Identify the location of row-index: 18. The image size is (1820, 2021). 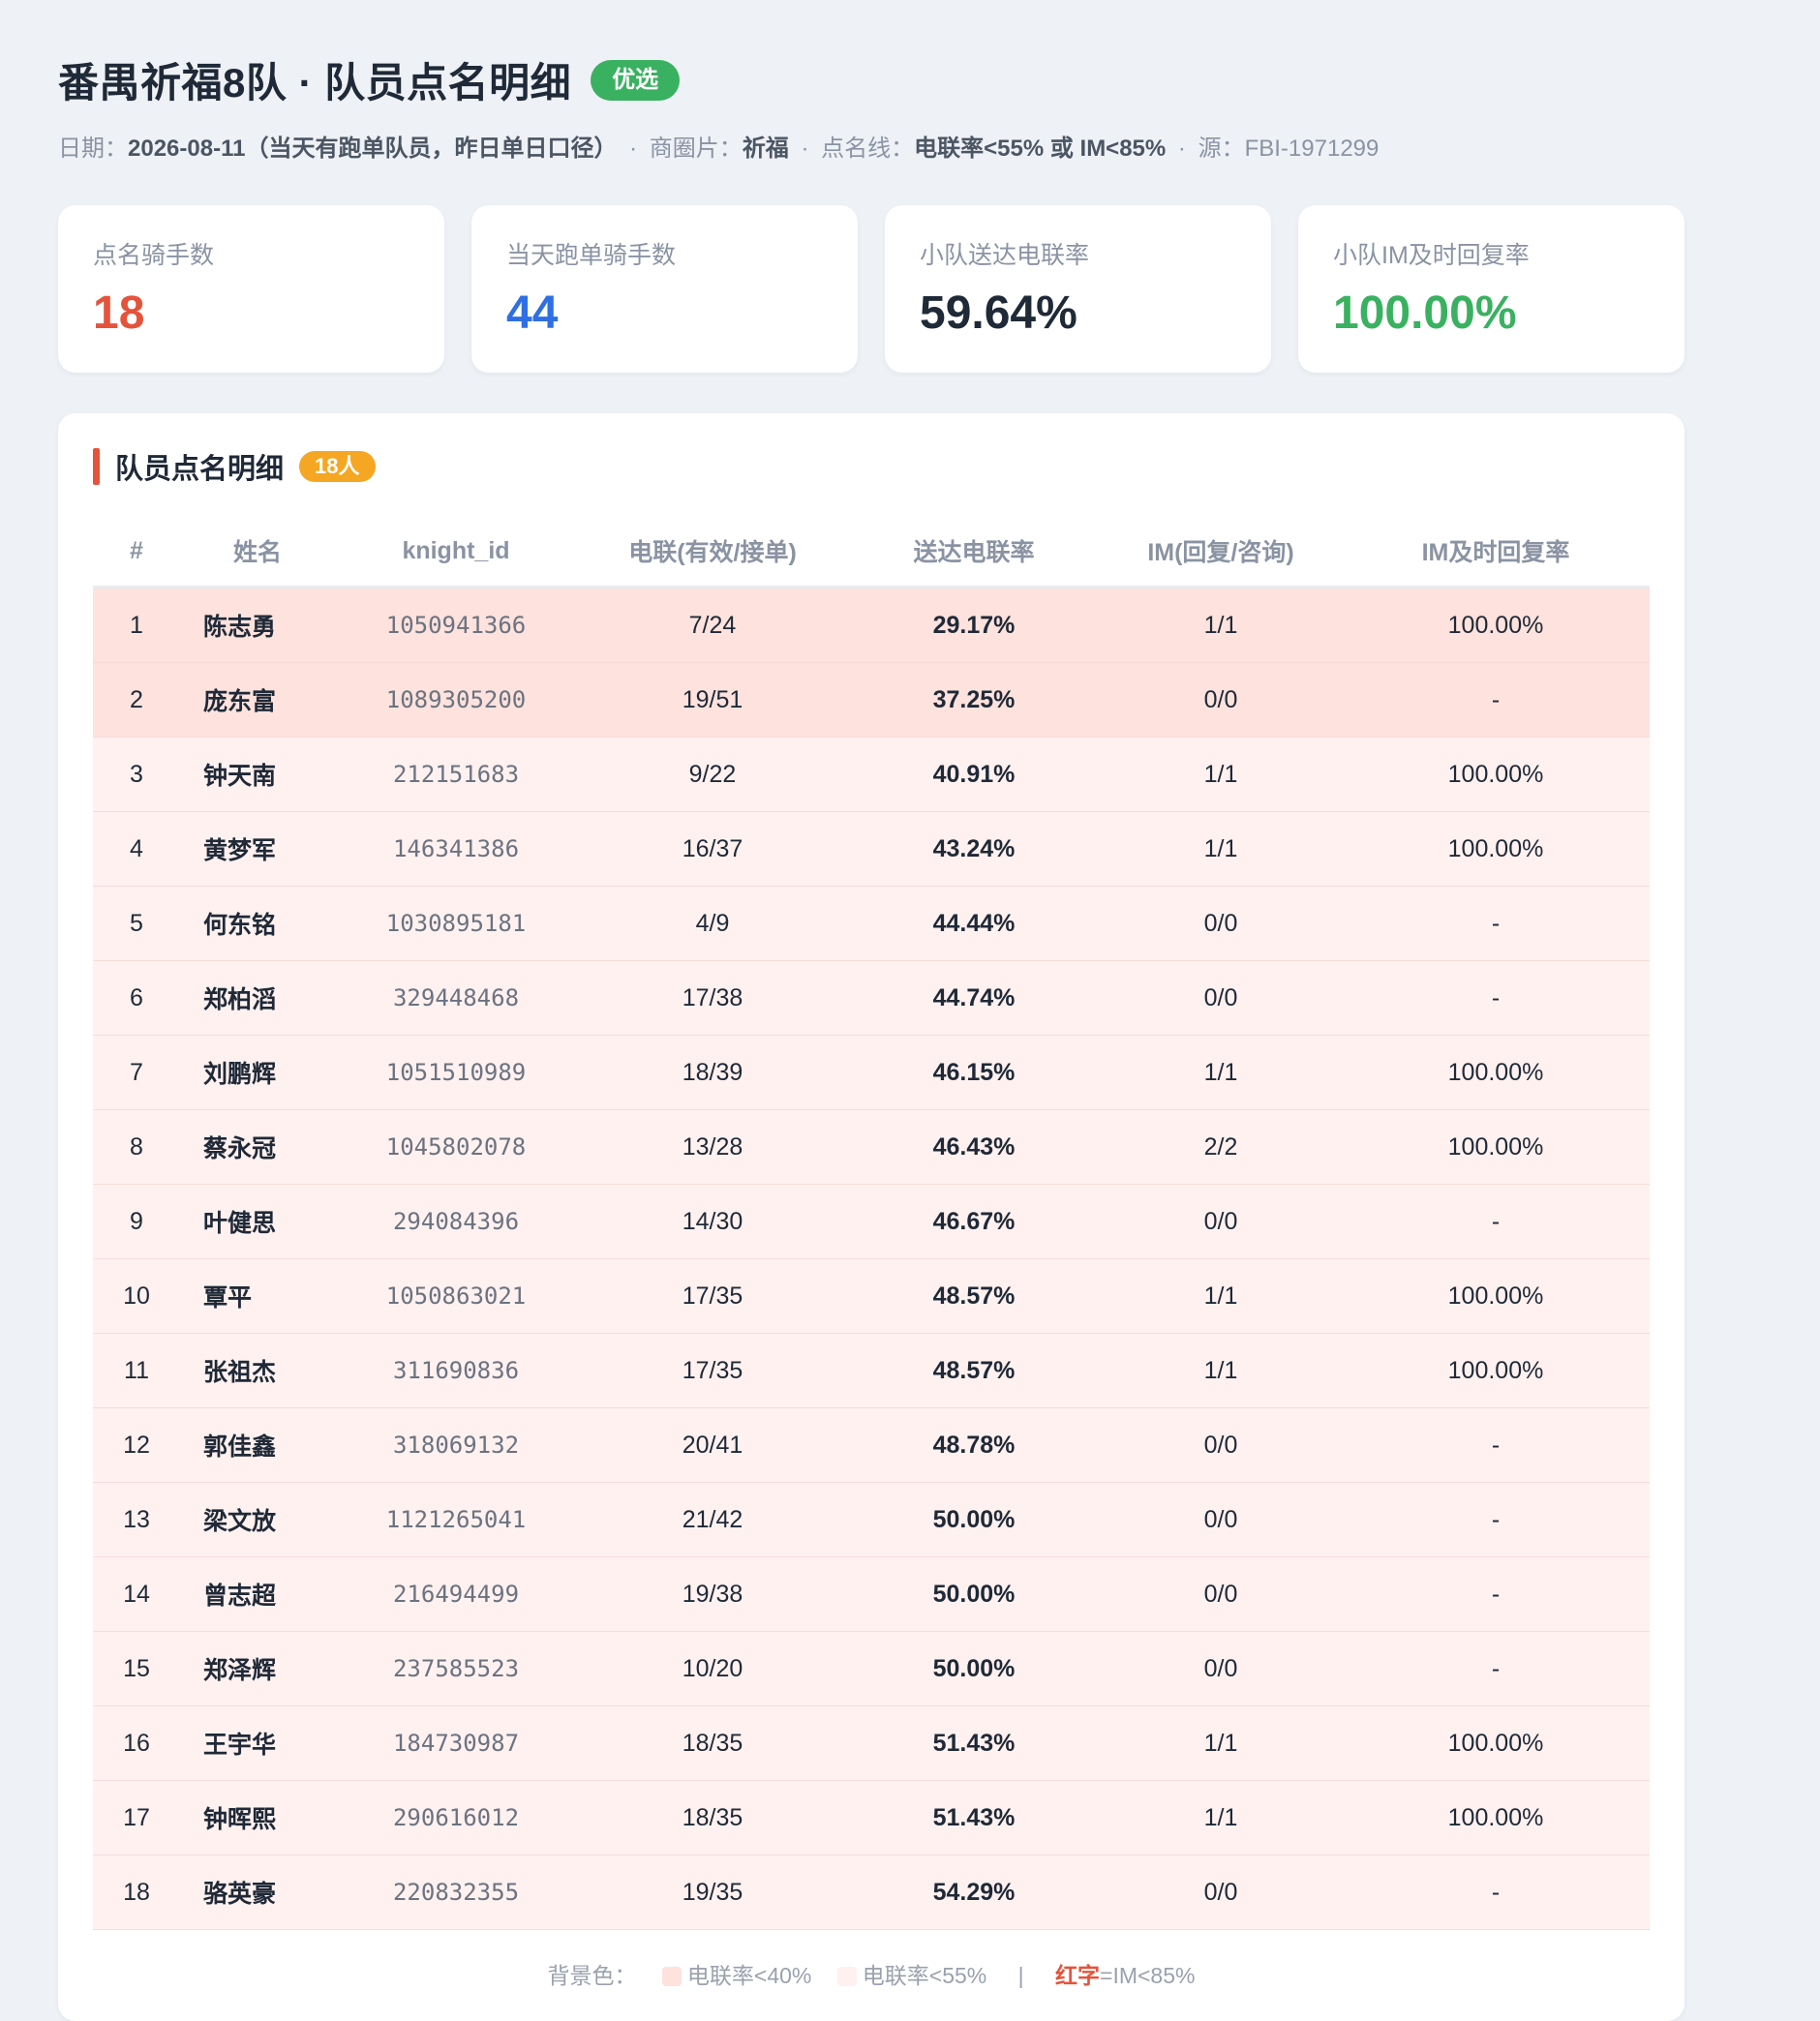
(137, 1892).